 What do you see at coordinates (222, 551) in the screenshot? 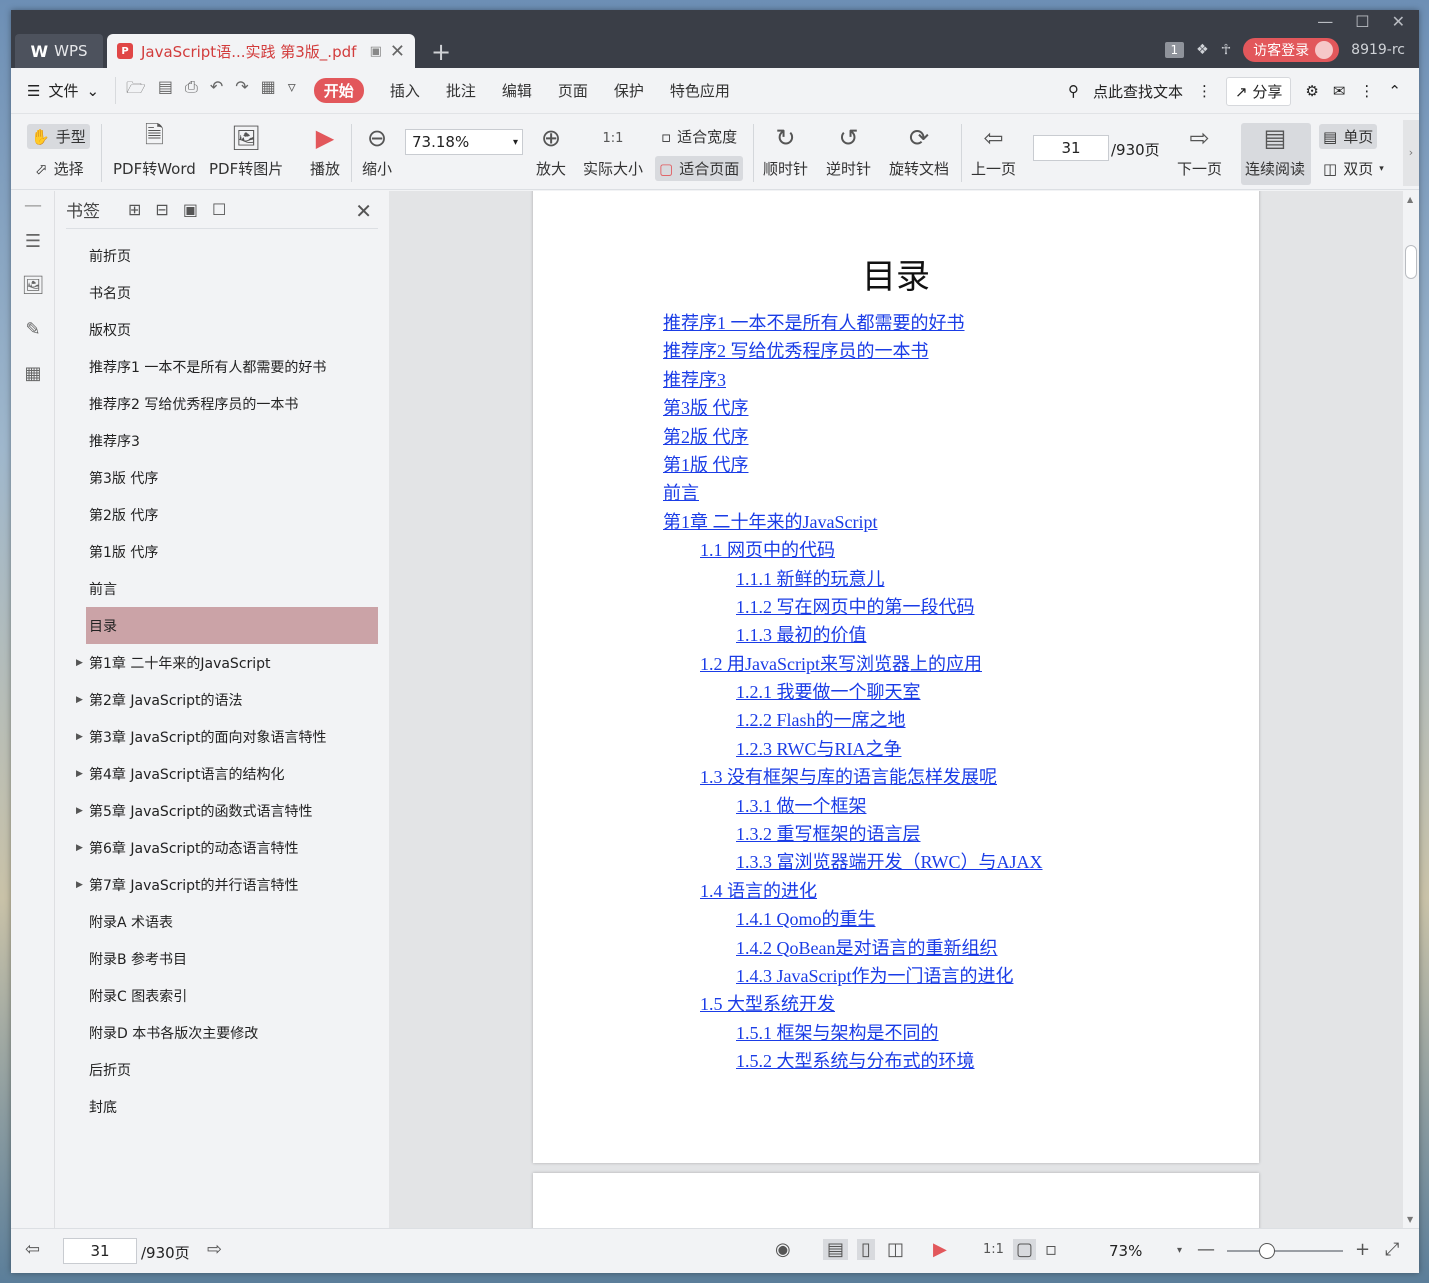
I see `bookmark-item: 第1版 代序` at bounding box center [222, 551].